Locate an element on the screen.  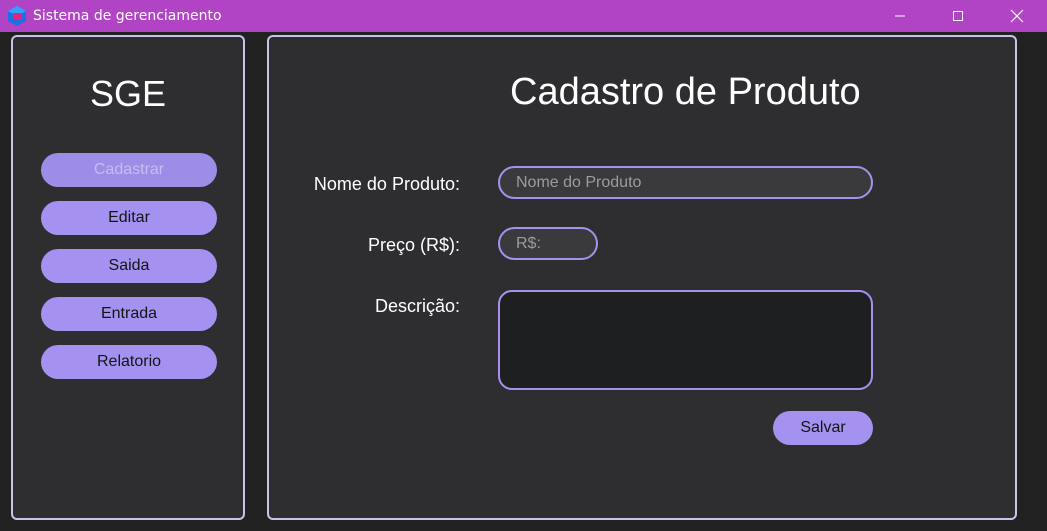
description-label: Descrição: is located at coordinates (417, 306).